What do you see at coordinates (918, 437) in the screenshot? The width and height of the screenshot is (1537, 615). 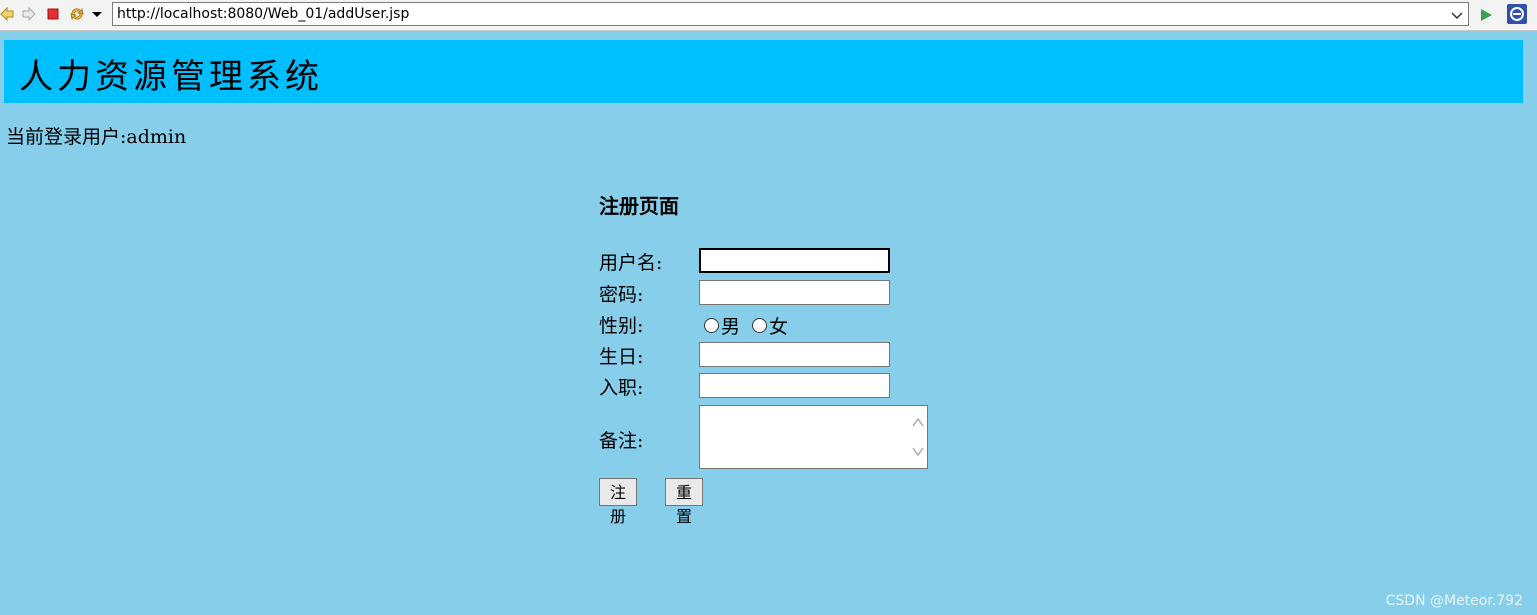 I see `textarea-scrollbar` at bounding box center [918, 437].